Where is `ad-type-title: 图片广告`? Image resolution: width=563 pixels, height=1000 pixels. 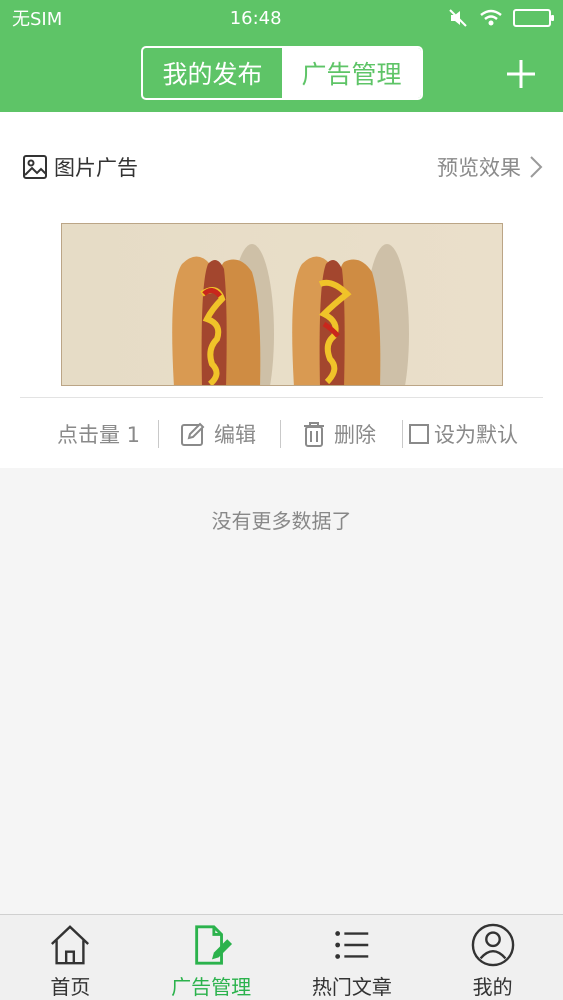
ad-type-title: 图片广告 is located at coordinates (80, 167).